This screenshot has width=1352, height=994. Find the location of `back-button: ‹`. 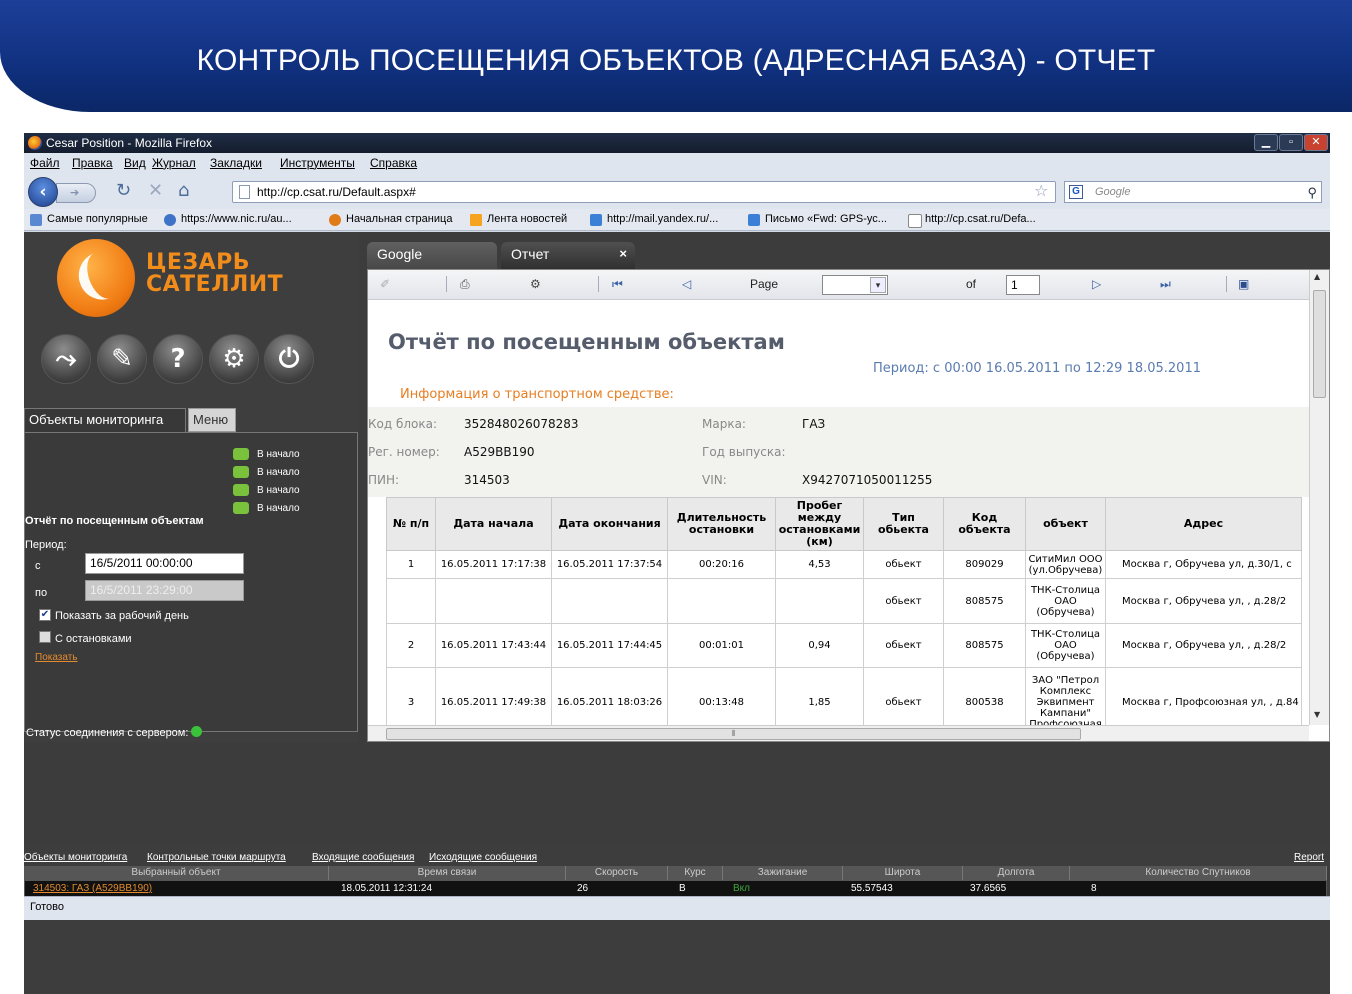

back-button: ‹ is located at coordinates (43, 192).